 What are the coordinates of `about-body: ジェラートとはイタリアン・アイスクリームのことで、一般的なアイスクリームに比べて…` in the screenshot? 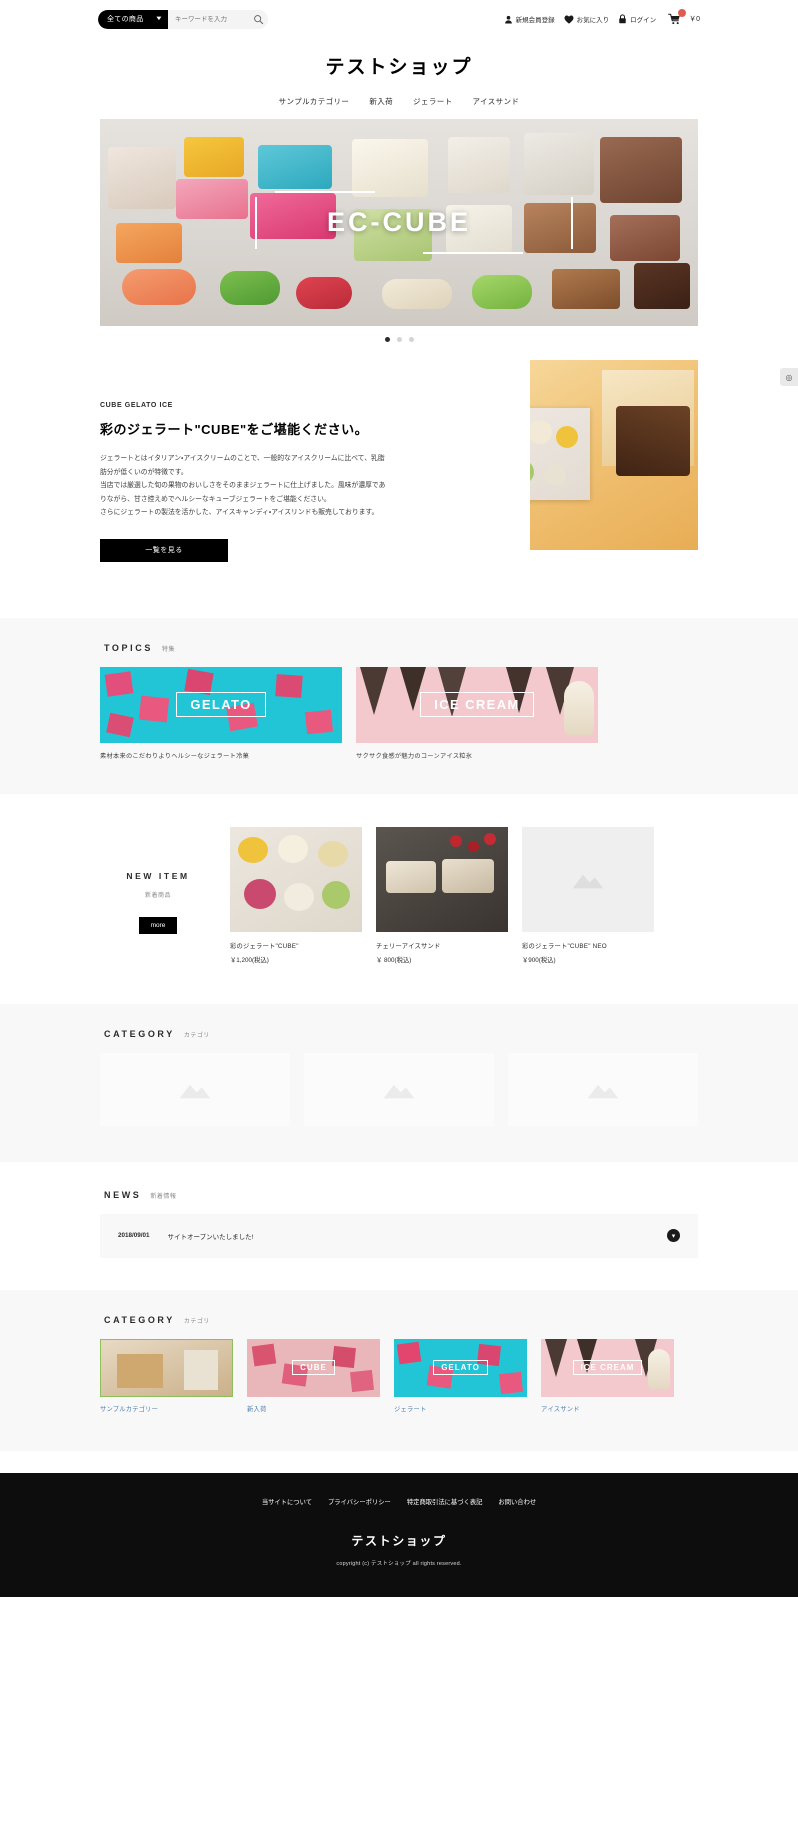 It's located at (243, 486).